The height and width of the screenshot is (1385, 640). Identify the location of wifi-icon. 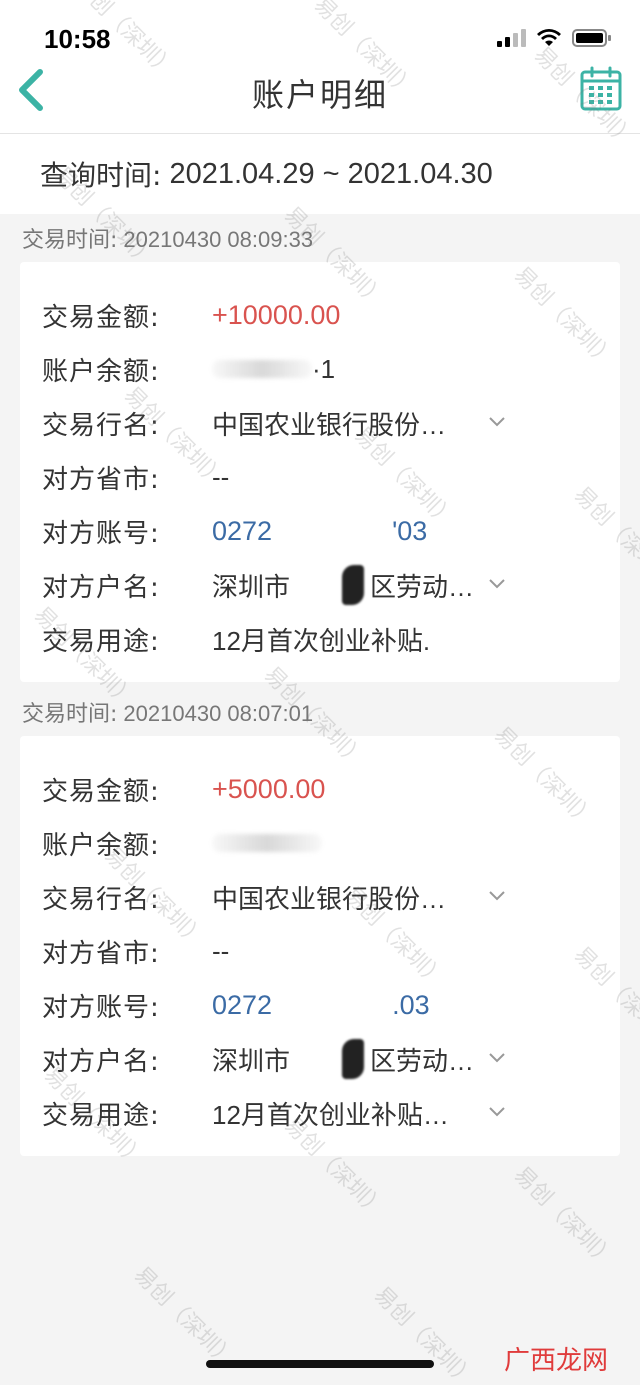
(549, 38).